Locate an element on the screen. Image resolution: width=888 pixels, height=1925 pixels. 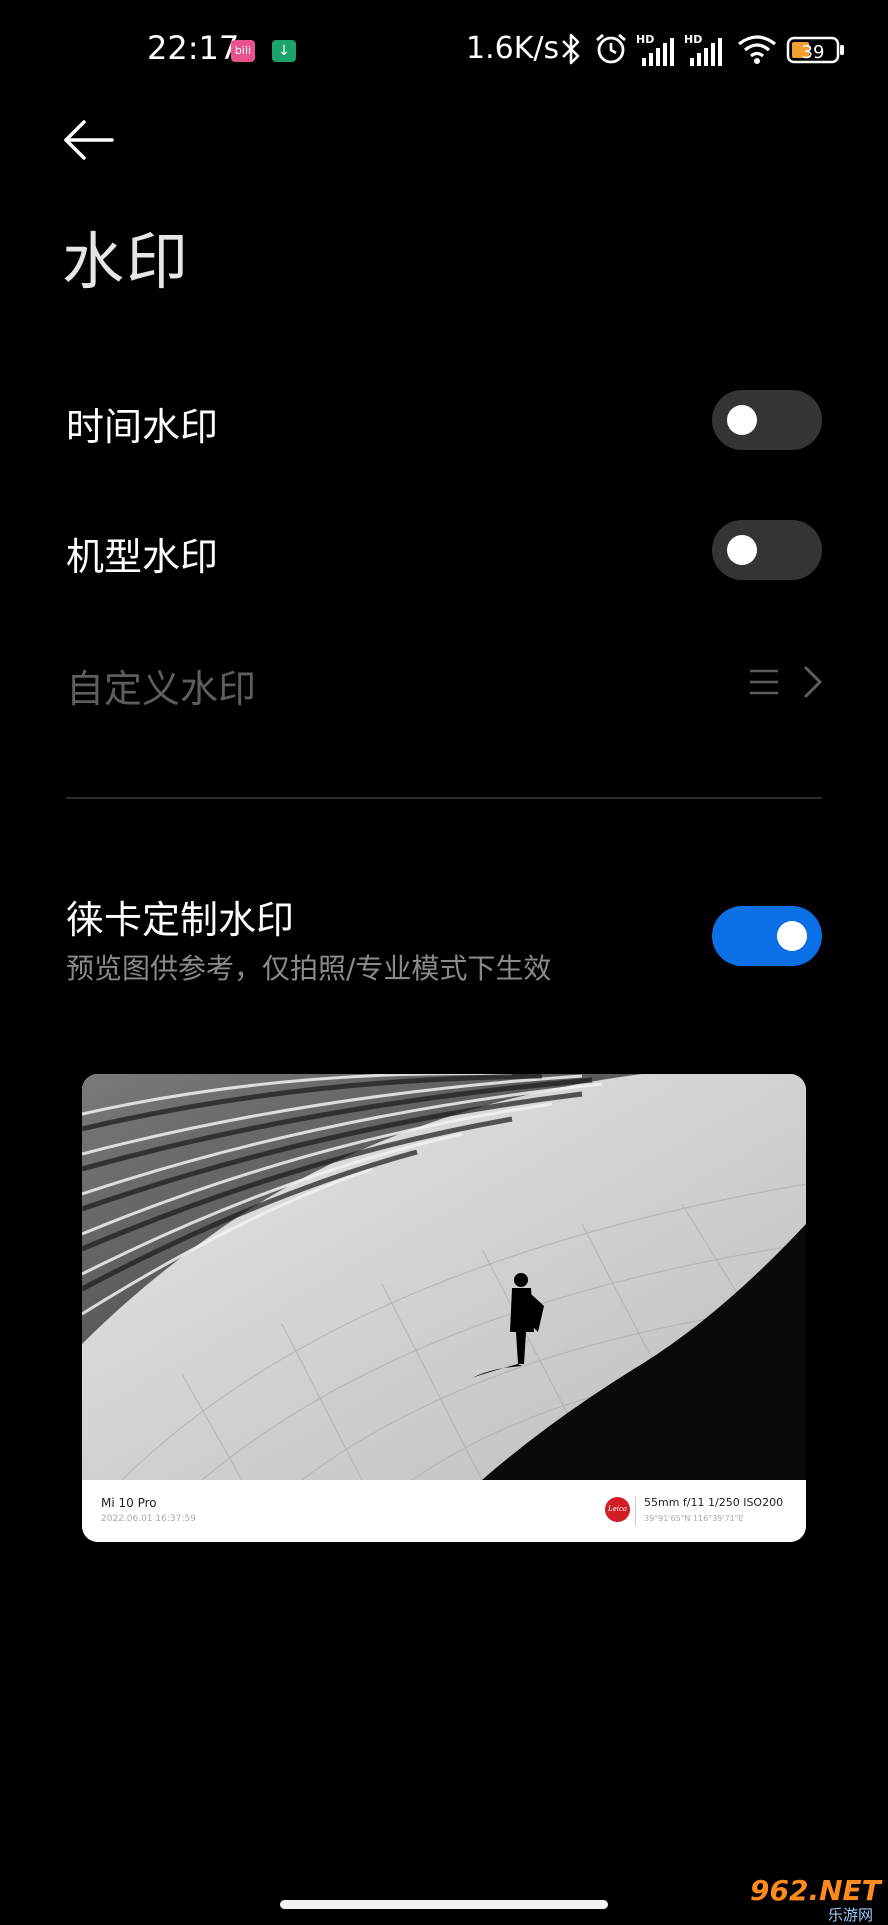
site-watermark-badge: 962.NET 乐游网 is located at coordinates (816, 1899).